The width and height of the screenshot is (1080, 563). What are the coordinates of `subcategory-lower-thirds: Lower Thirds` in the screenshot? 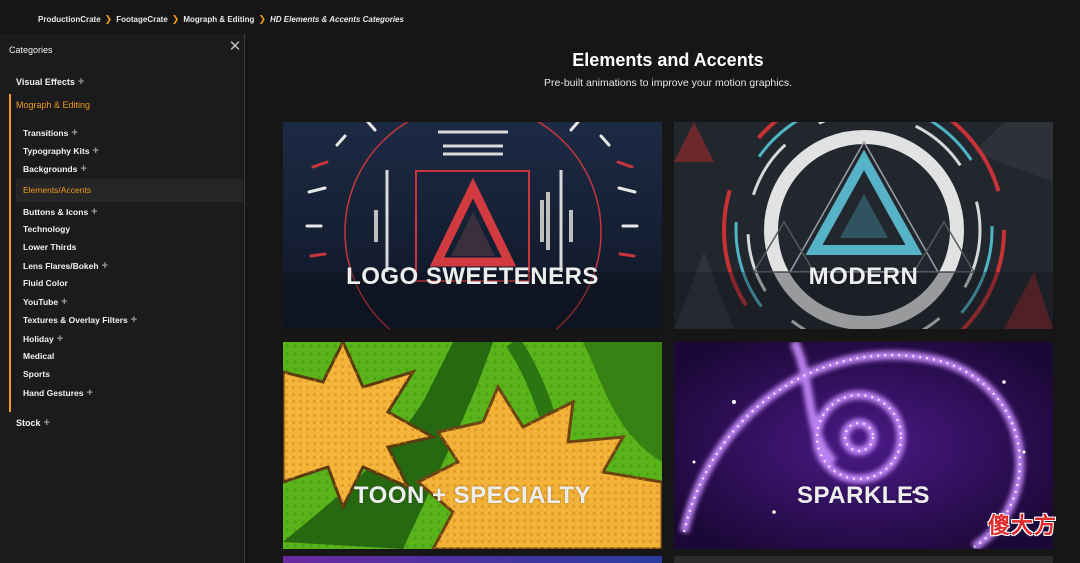 It's located at (49, 247).